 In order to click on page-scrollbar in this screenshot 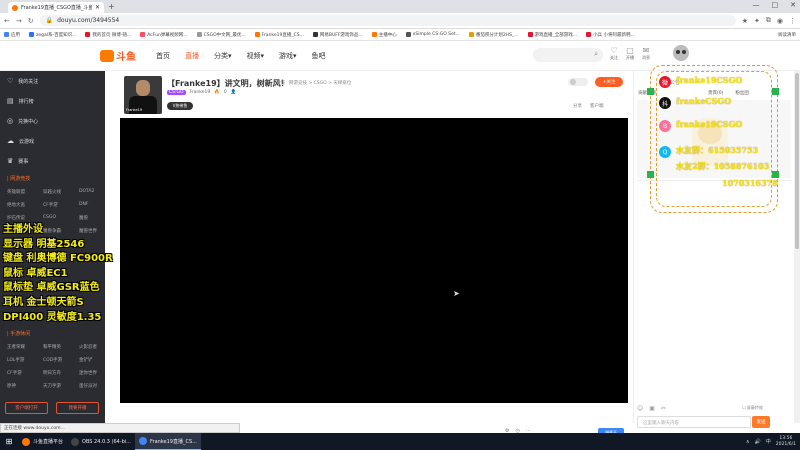, I will do `click(797, 247)`.